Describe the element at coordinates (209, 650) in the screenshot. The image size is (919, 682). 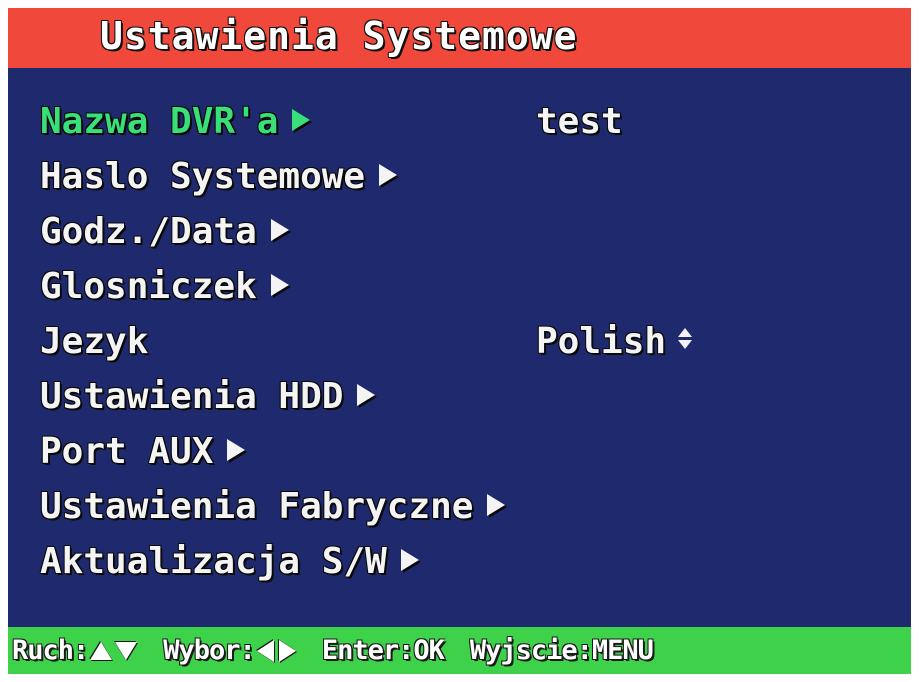
I see `select-hint-label: Wybor:` at that location.